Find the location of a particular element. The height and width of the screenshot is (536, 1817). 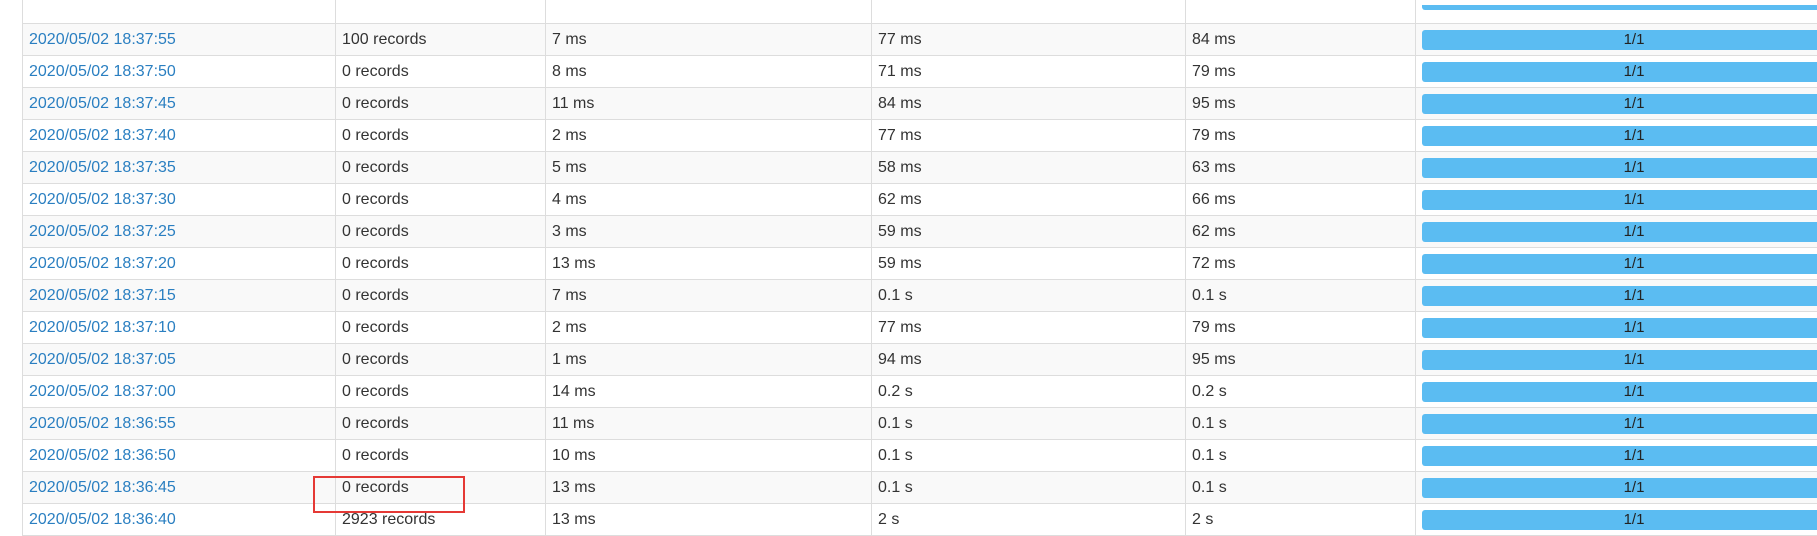

batch-time-link: 2020/05/02 18:37:30 is located at coordinates (102, 199).